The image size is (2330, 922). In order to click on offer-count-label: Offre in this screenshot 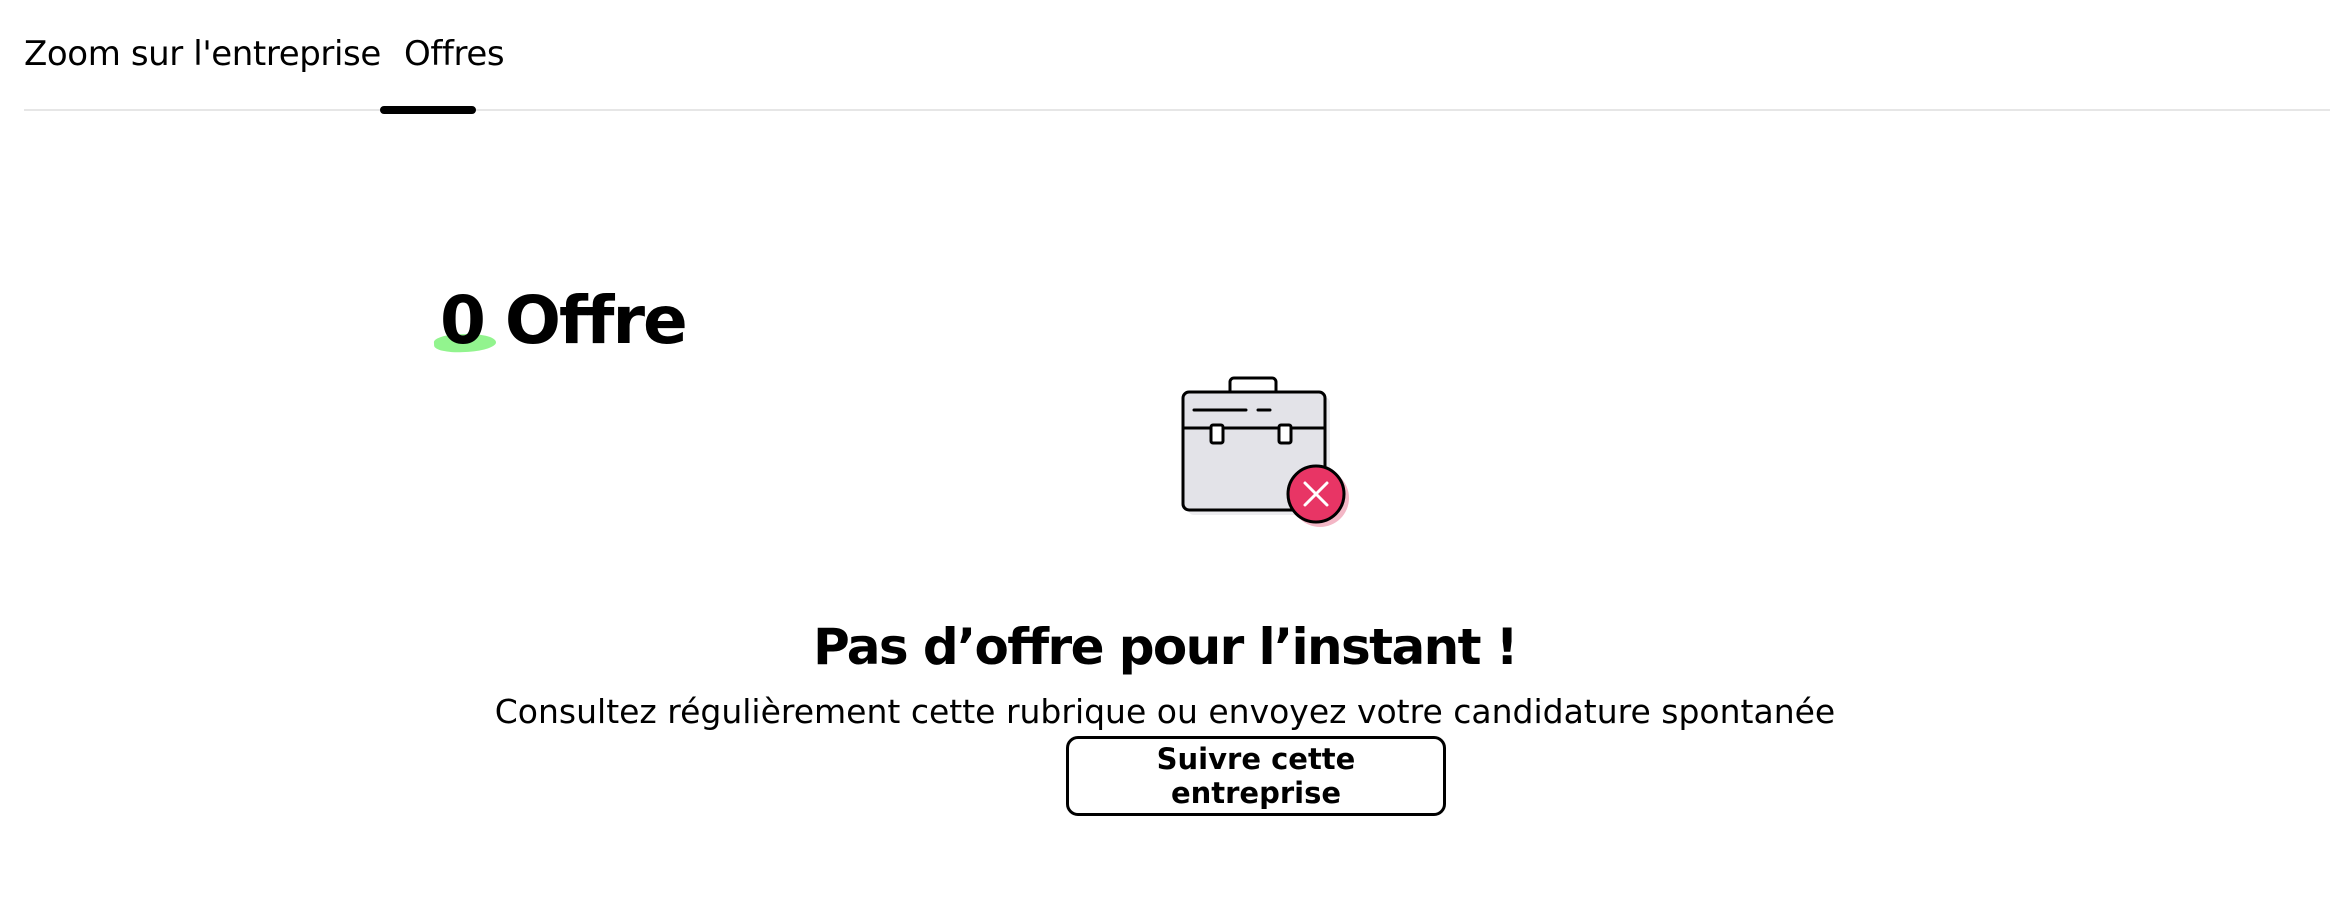, I will do `click(596, 321)`.